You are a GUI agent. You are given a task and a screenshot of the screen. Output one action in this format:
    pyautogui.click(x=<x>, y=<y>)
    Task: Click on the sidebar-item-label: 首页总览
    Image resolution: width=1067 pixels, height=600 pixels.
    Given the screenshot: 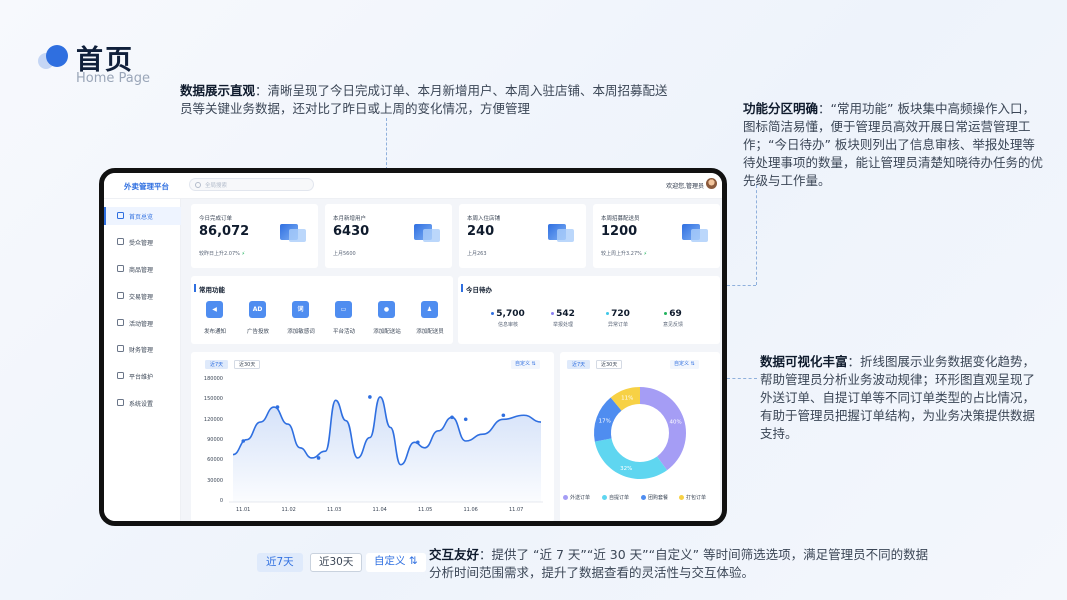 What is the action you would take?
    pyautogui.click(x=141, y=217)
    